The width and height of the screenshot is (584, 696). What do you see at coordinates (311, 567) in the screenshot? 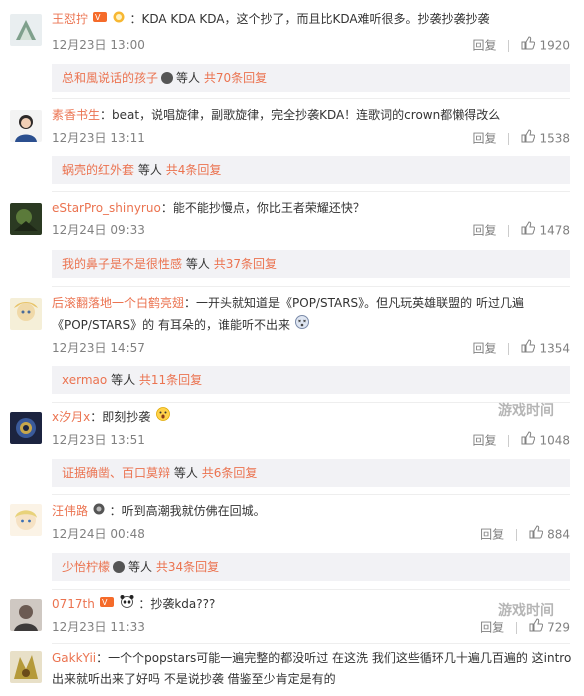
I see `reply-summary: 少怡柠檬 等人 共34条回复` at bounding box center [311, 567].